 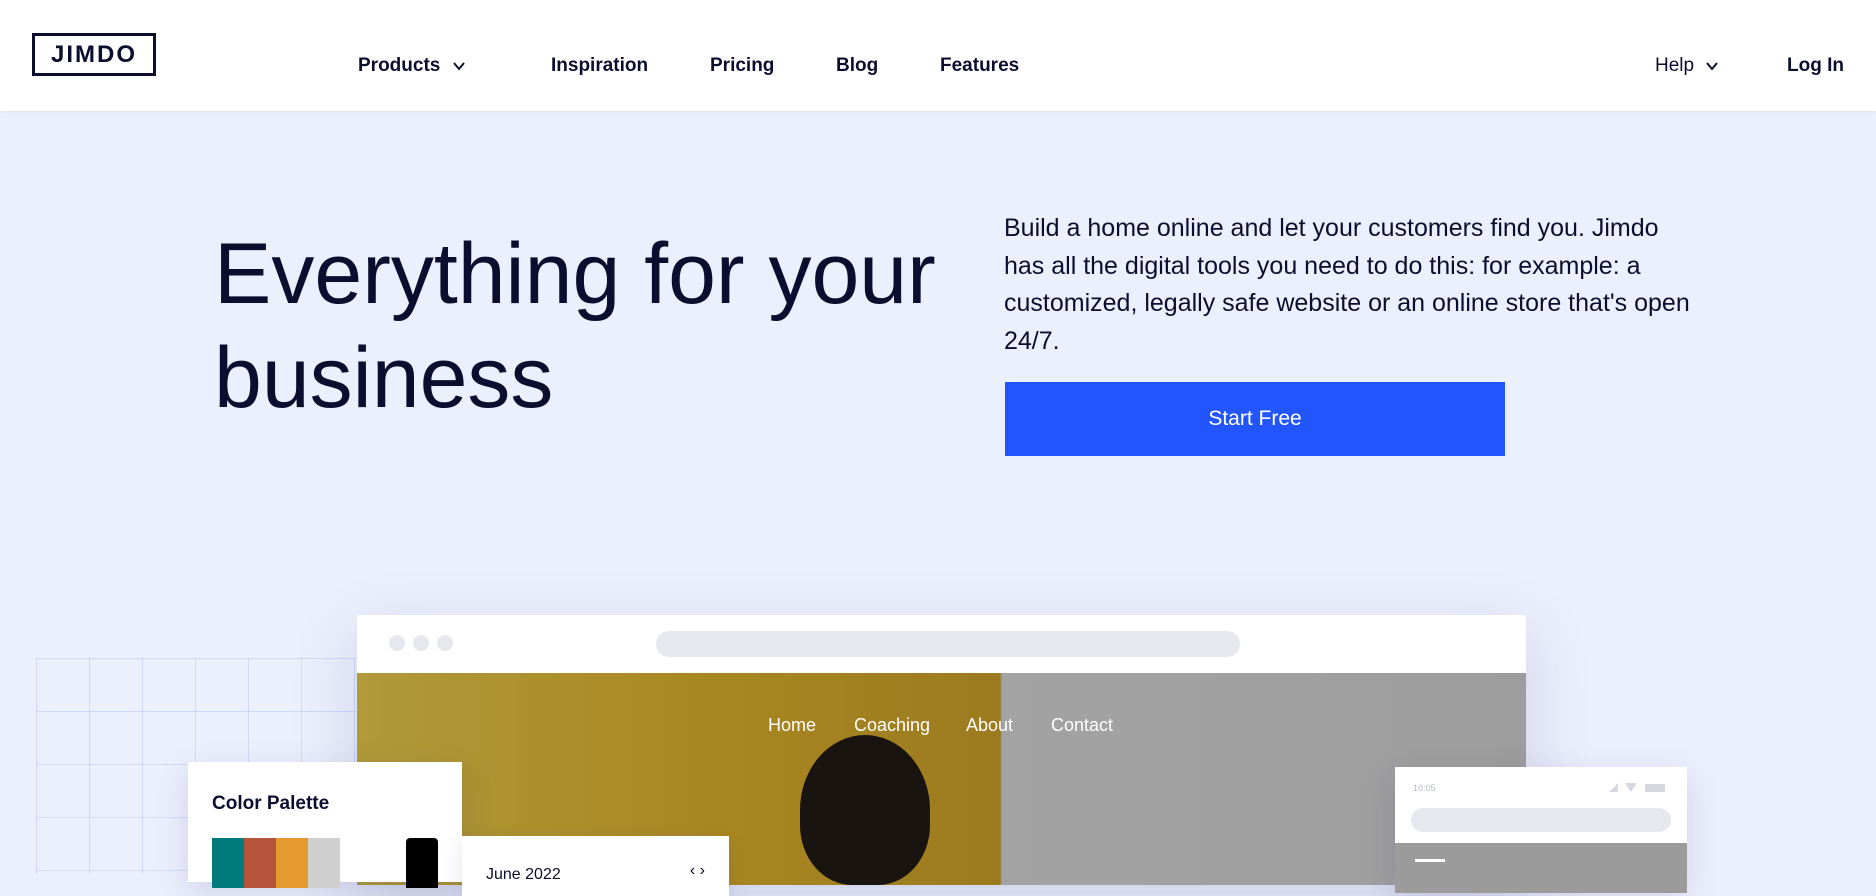 What do you see at coordinates (990, 725) in the screenshot?
I see `site-nav-about: About` at bounding box center [990, 725].